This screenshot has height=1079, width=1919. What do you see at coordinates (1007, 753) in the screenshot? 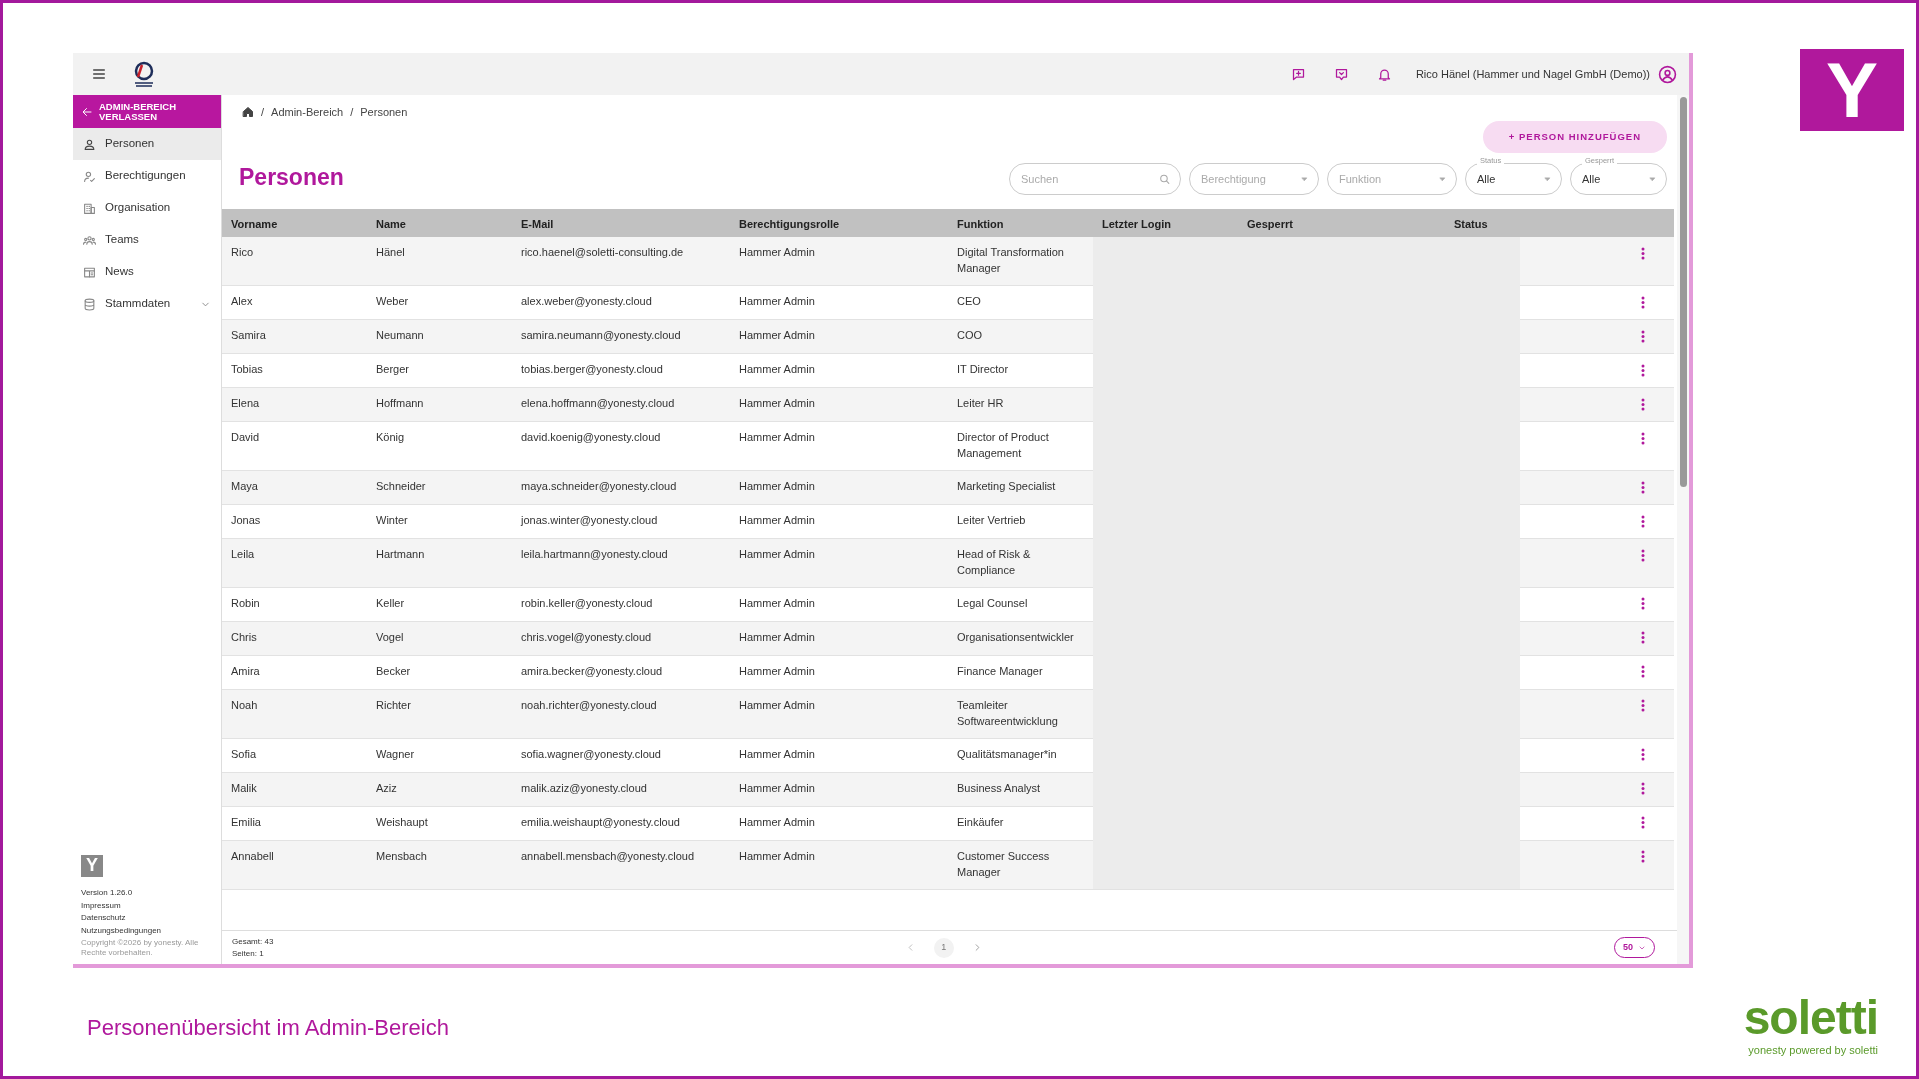
I see `table-cell: Qualitätsmanager*in` at bounding box center [1007, 753].